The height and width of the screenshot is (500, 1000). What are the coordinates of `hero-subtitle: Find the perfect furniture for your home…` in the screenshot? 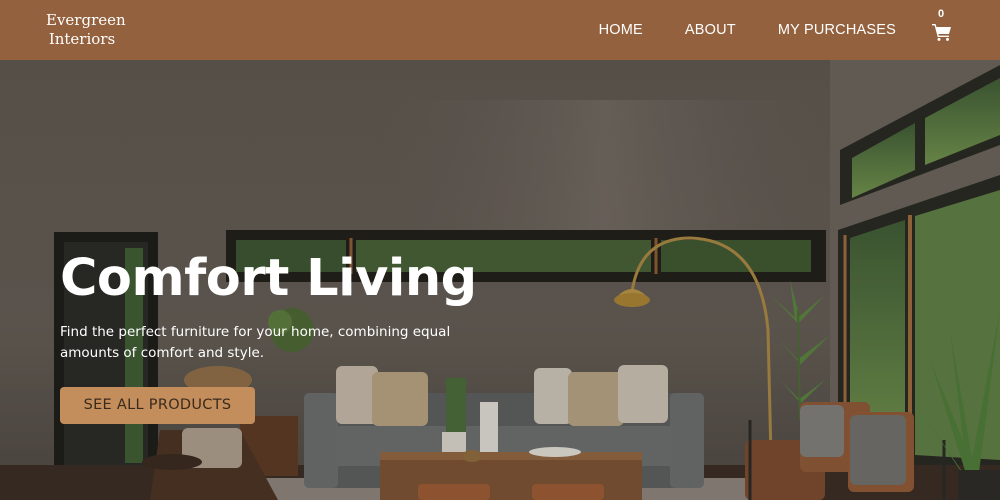 It's located at (255, 342).